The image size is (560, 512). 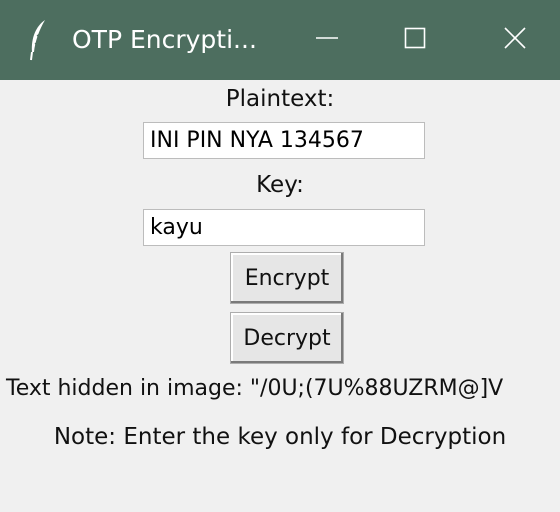 I want to click on key-input, so click(x=284, y=227).